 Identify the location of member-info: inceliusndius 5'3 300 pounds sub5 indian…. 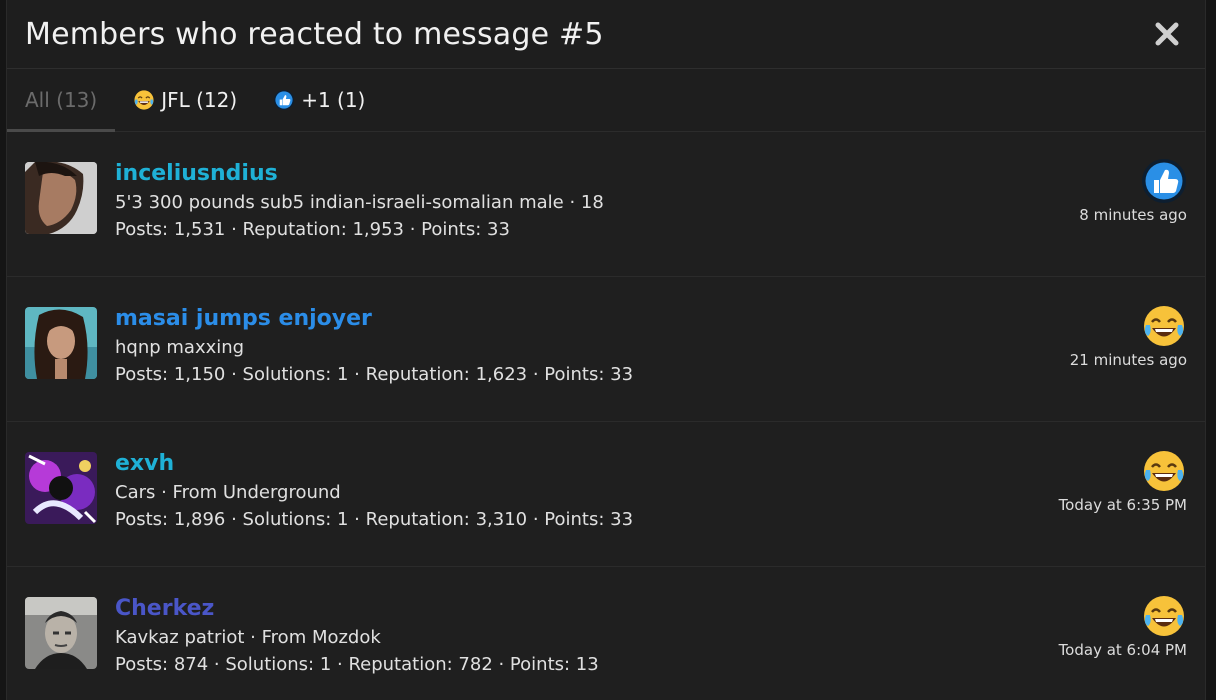
(359, 200).